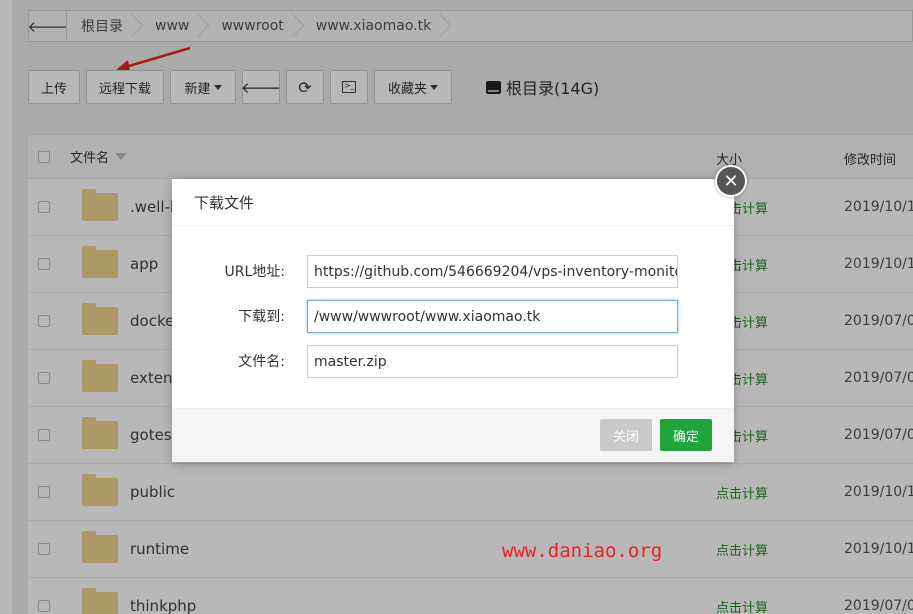 The height and width of the screenshot is (614, 913). I want to click on close-icon: ✕, so click(731, 181).